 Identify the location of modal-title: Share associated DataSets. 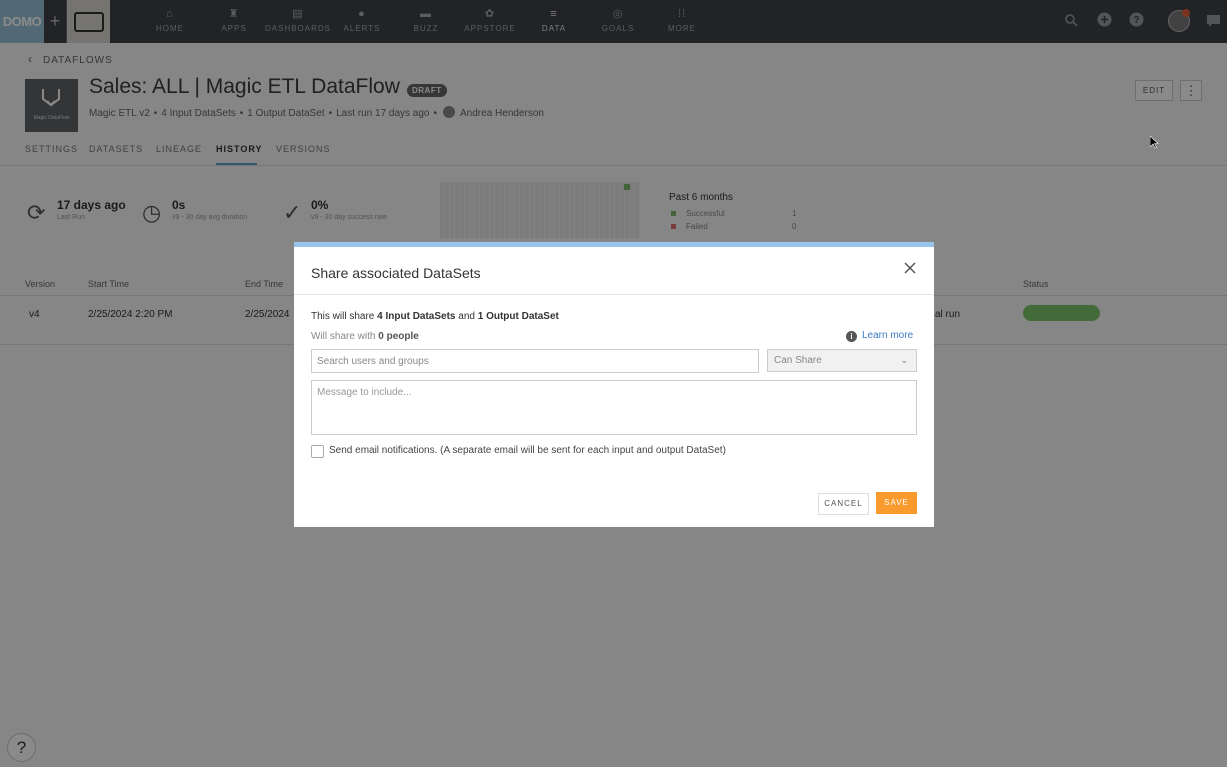
(396, 273).